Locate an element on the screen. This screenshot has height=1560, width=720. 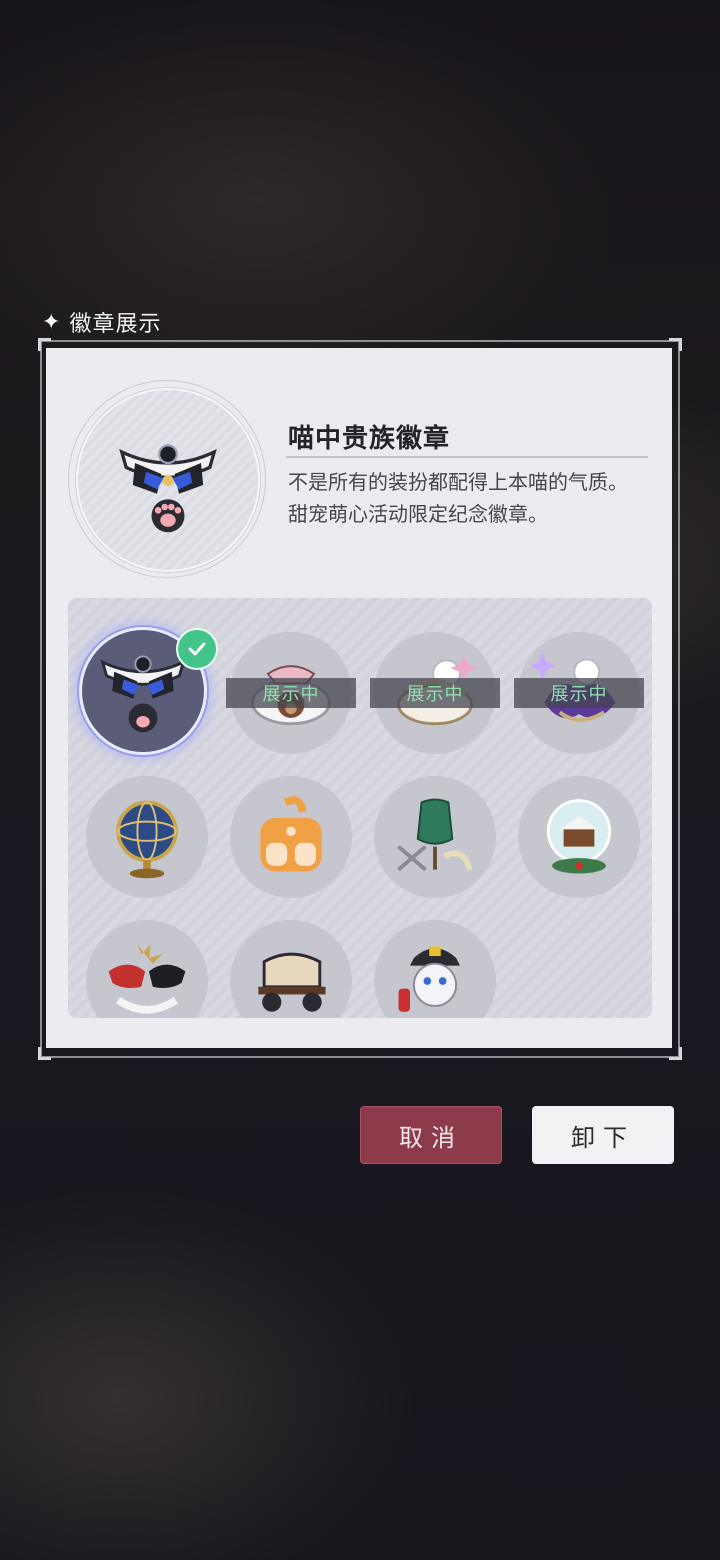
badge-slot-2: 展示中 is located at coordinates (291, 693).